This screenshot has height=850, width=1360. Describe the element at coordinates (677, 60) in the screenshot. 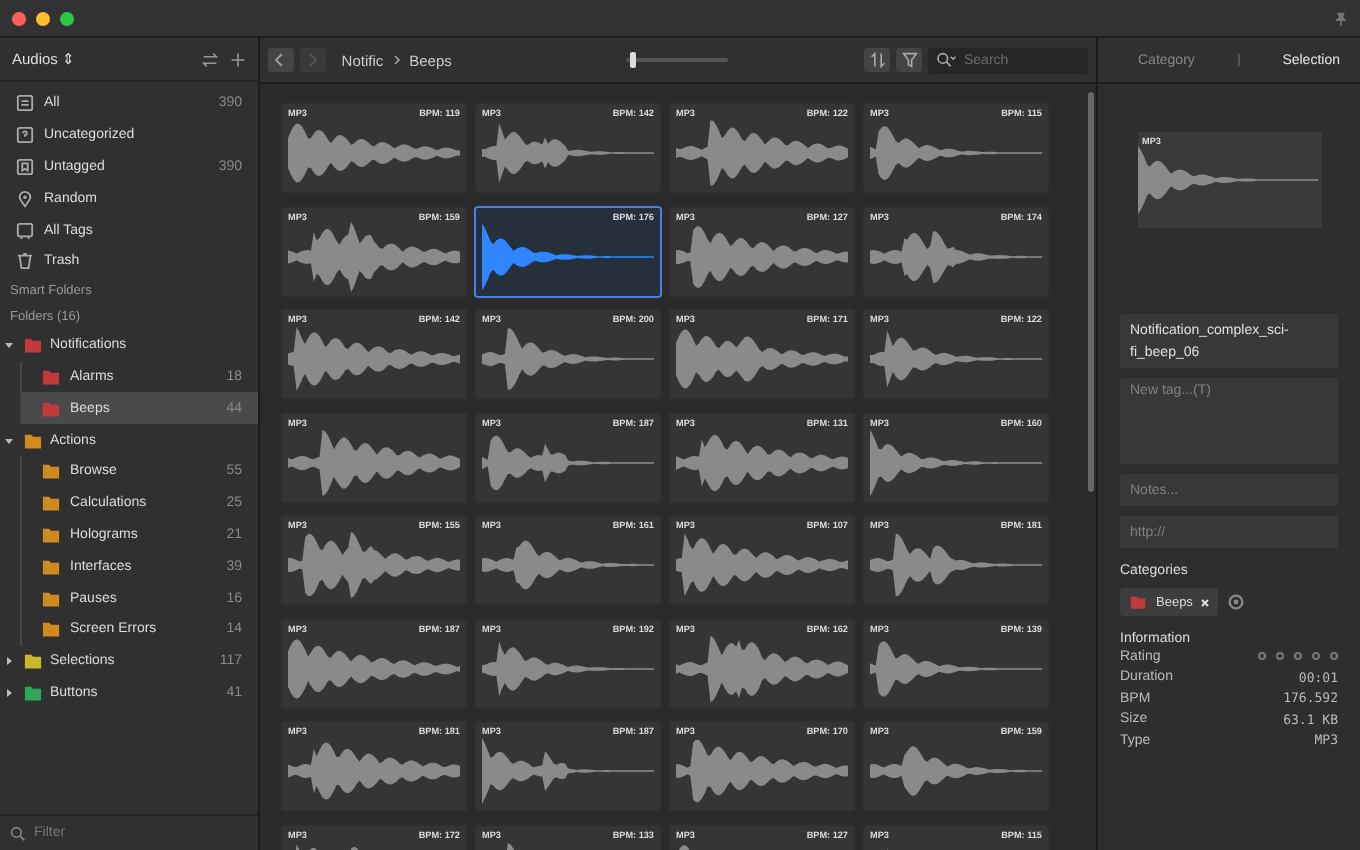

I see `zoom-slider` at that location.